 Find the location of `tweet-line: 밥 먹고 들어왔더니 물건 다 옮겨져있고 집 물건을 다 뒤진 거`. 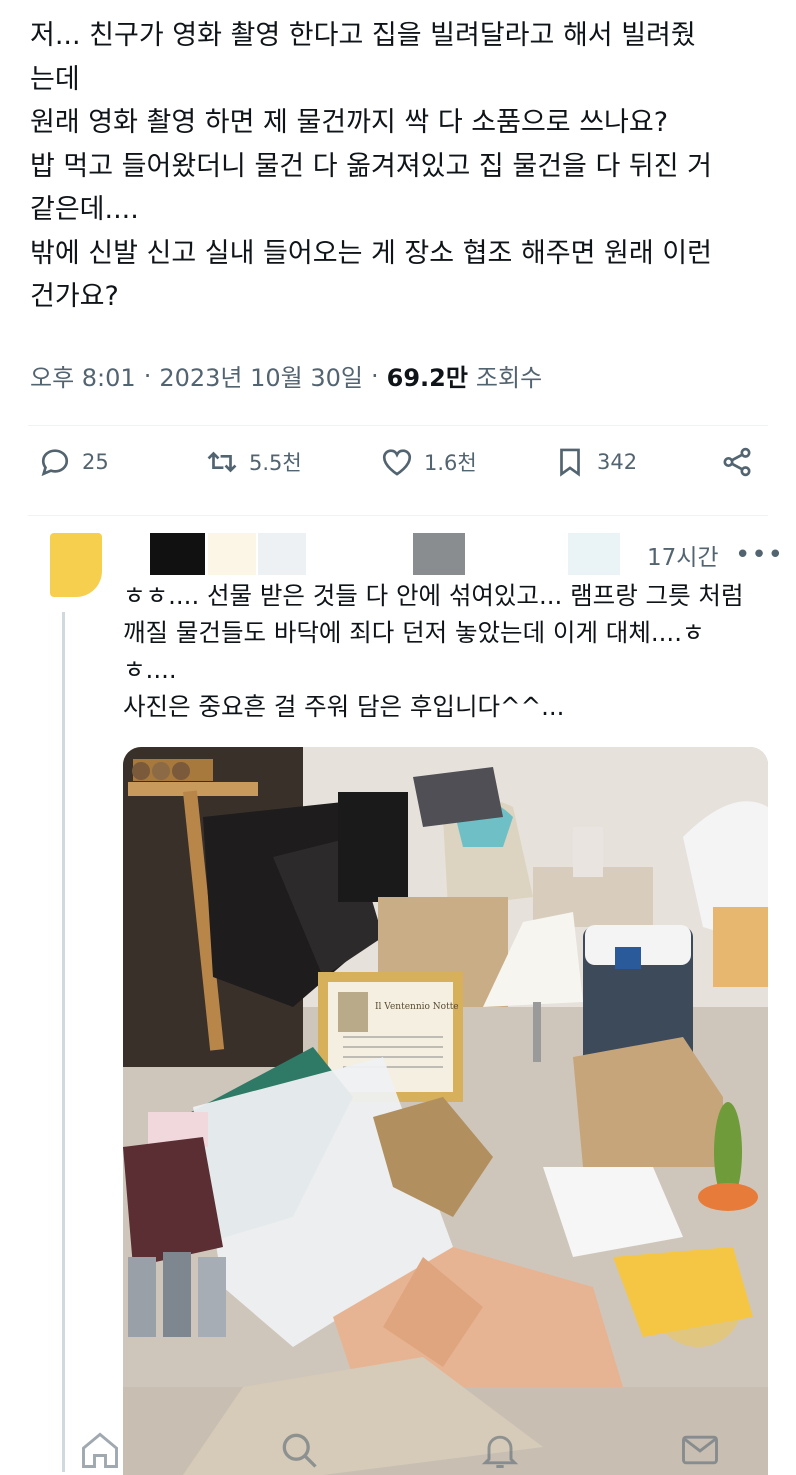

tweet-line: 밥 먹고 들어왔더니 물건 다 옮겨져있고 집 물건을 다 뒤진 거 is located at coordinates (371, 166).